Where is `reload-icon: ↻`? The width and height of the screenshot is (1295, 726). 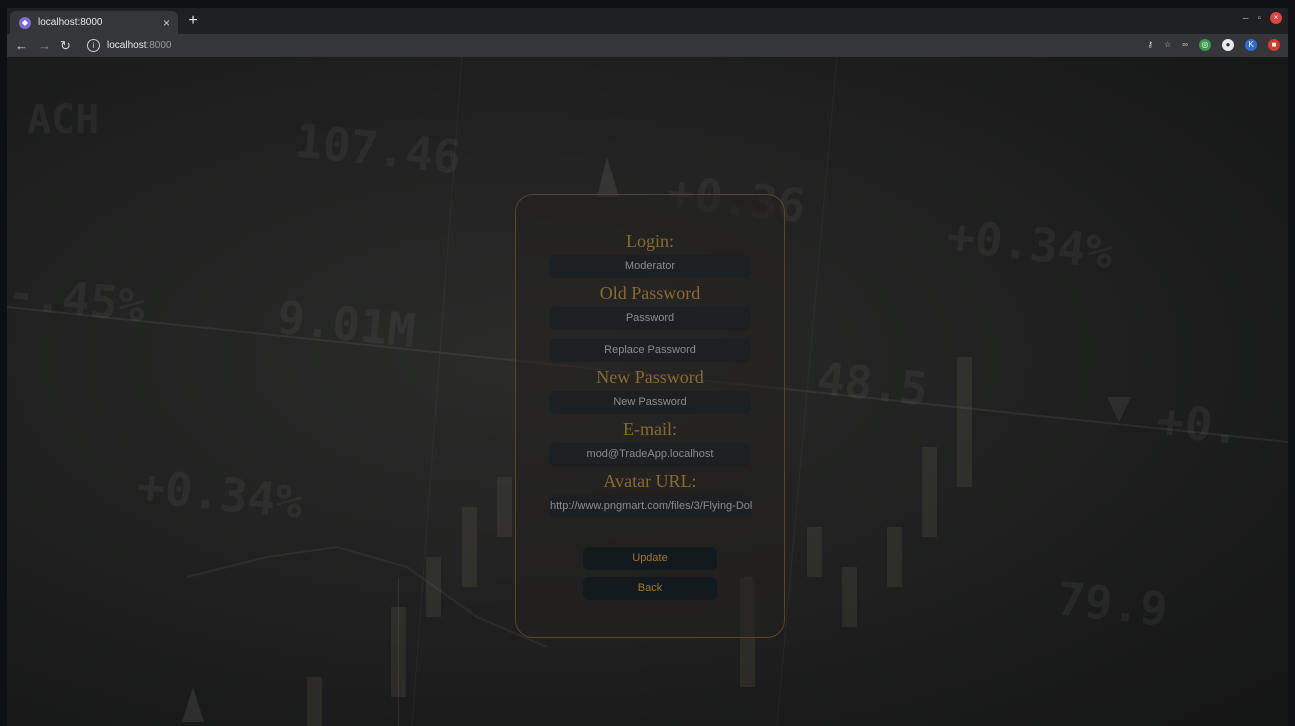 reload-icon: ↻ is located at coordinates (65, 45).